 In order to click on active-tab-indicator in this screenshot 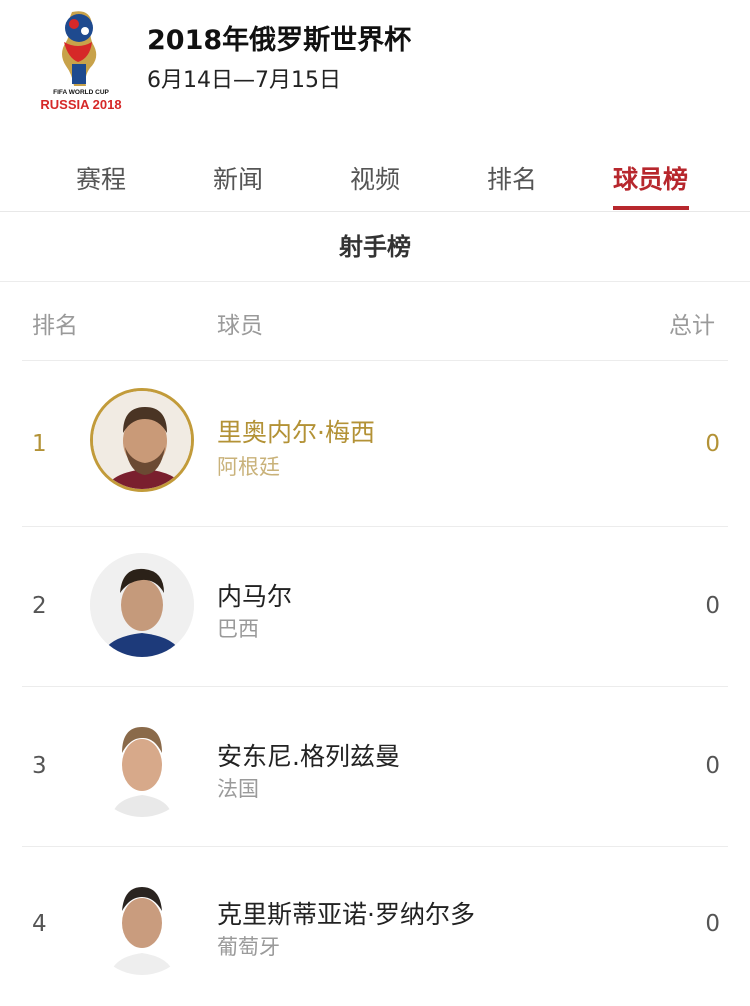, I will do `click(651, 208)`.